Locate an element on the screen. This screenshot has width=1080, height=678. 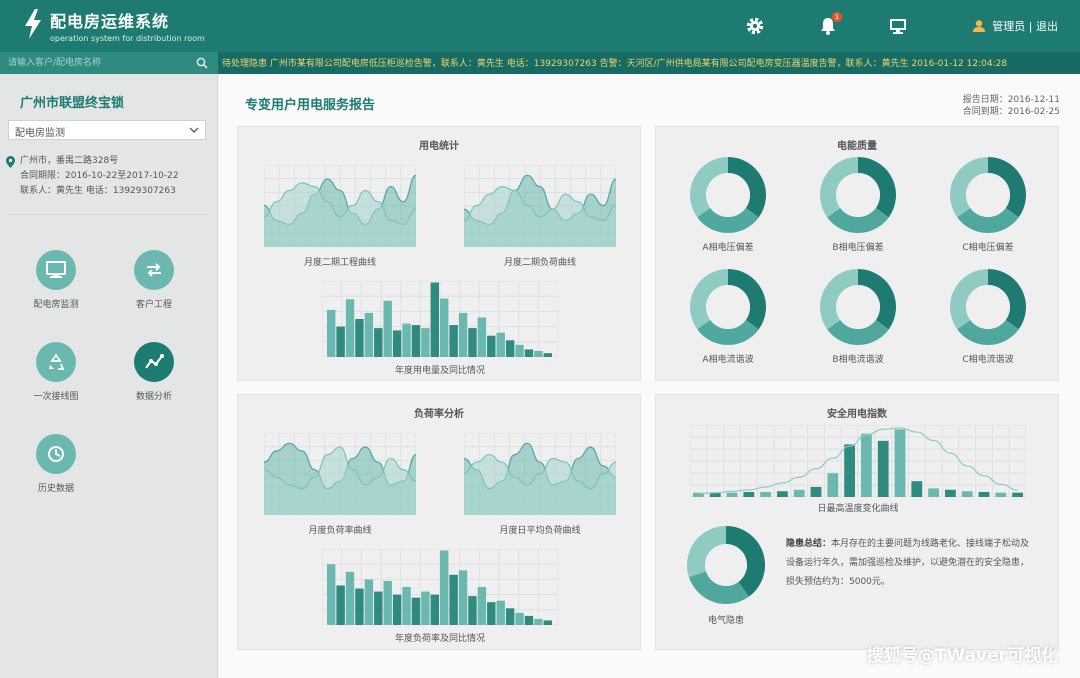
nav-item-history: 历史数据 is located at coordinates (56, 464).